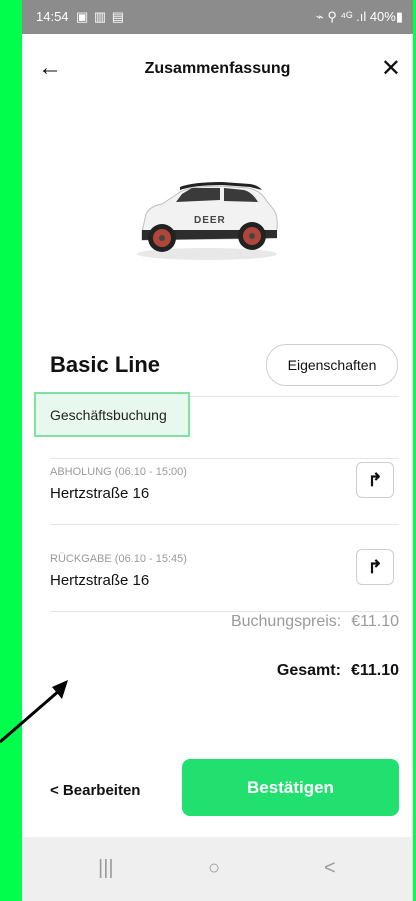 This screenshot has height=901, width=416. Describe the element at coordinates (286, 621) in the screenshot. I see `booking-price-label: Buchungspreis:` at that location.